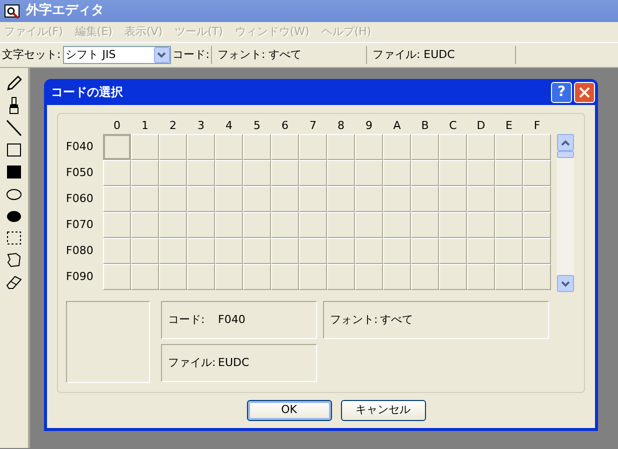  What do you see at coordinates (80, 146) in the screenshot?
I see `row-header: F040` at bounding box center [80, 146].